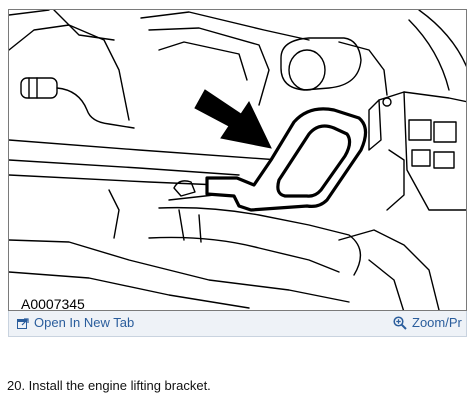 This screenshot has width=467, height=418. I want to click on open-in-new-tab-icon, so click(23, 323).